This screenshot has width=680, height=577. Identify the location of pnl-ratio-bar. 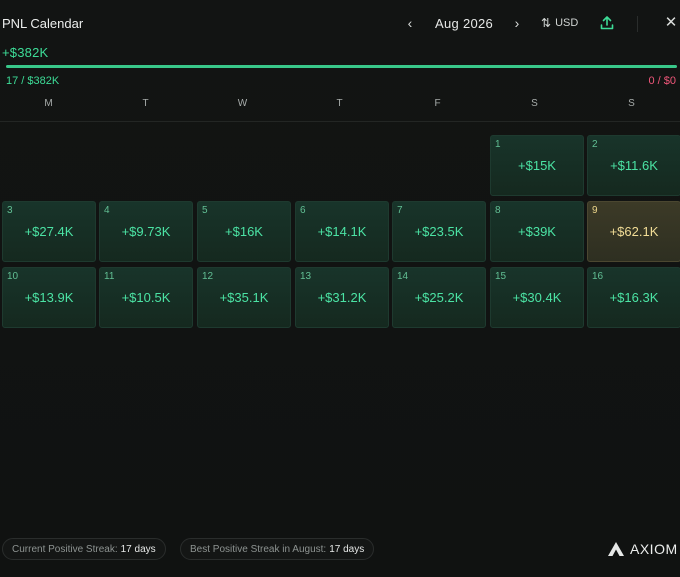
(341, 66).